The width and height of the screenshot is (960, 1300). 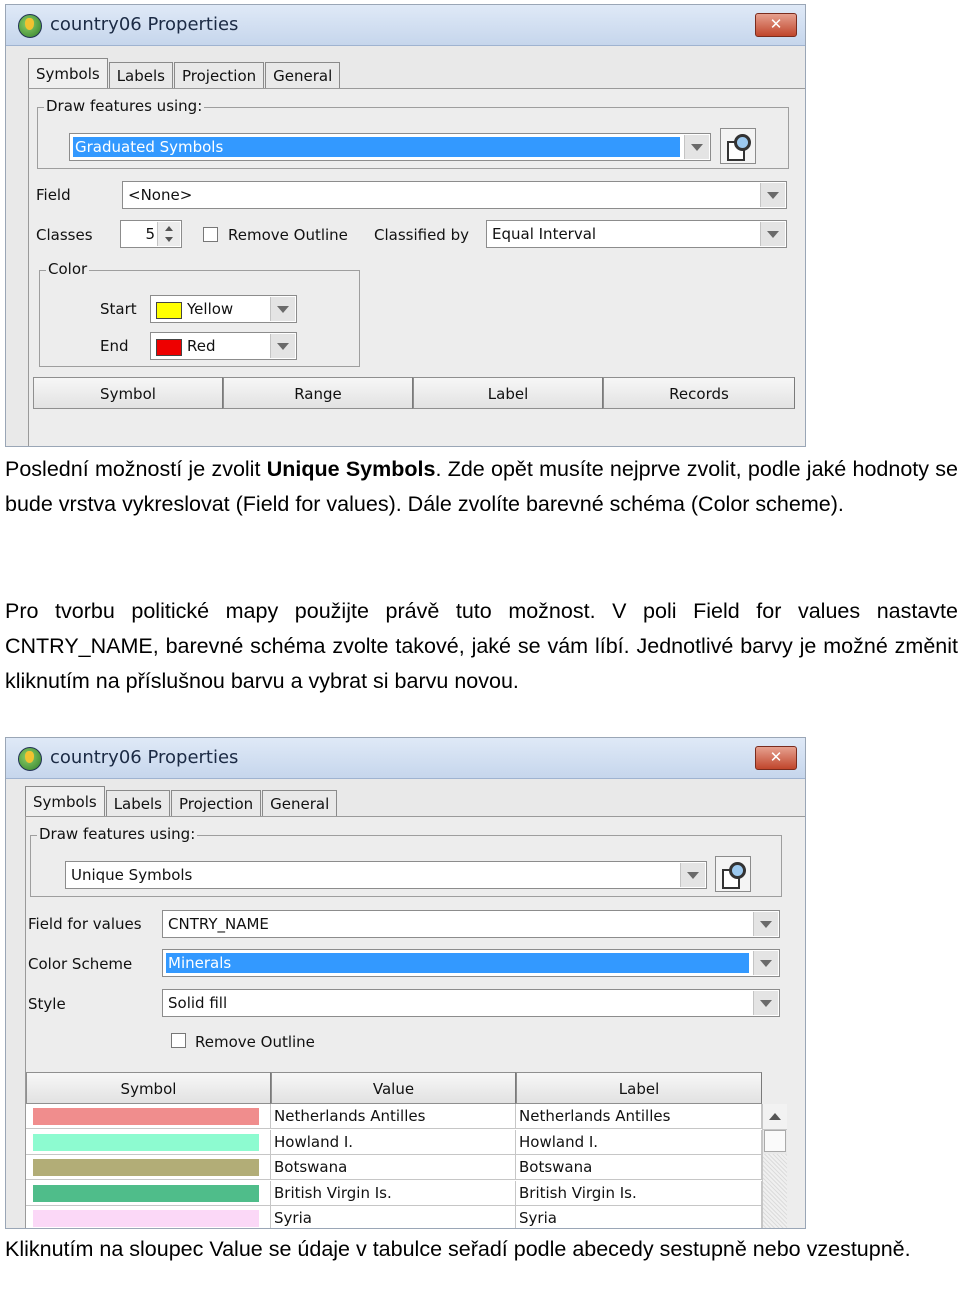 I want to click on color-group: Color Start Yellow End Red, so click(x=199, y=313).